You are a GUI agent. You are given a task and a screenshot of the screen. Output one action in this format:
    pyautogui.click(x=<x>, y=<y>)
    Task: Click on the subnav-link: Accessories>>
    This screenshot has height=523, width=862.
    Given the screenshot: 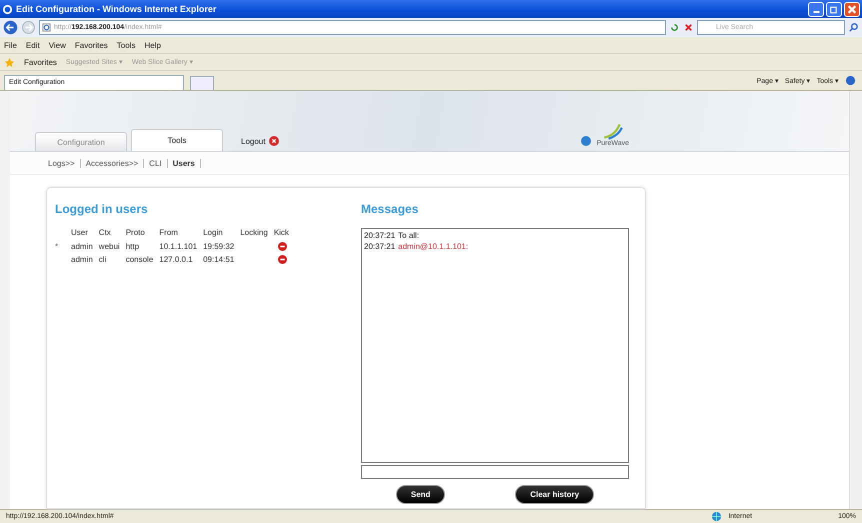 What is the action you would take?
    pyautogui.click(x=112, y=163)
    